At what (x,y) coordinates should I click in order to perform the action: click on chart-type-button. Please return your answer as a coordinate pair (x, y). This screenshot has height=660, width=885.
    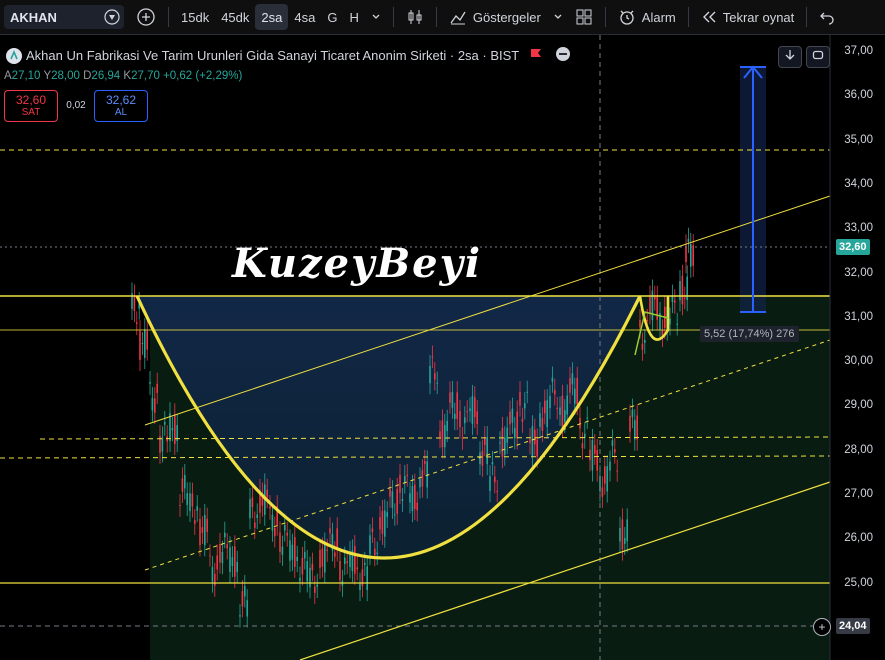
    Looking at the image, I should click on (415, 17).